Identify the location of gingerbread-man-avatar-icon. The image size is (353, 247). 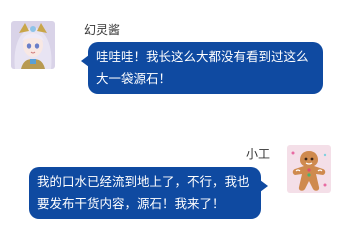
(309, 169).